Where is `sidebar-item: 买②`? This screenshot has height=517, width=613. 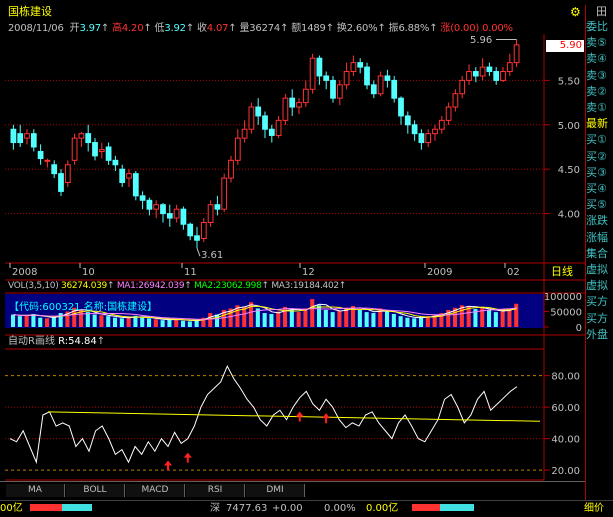
sidebar-item: 买② is located at coordinates (599, 156).